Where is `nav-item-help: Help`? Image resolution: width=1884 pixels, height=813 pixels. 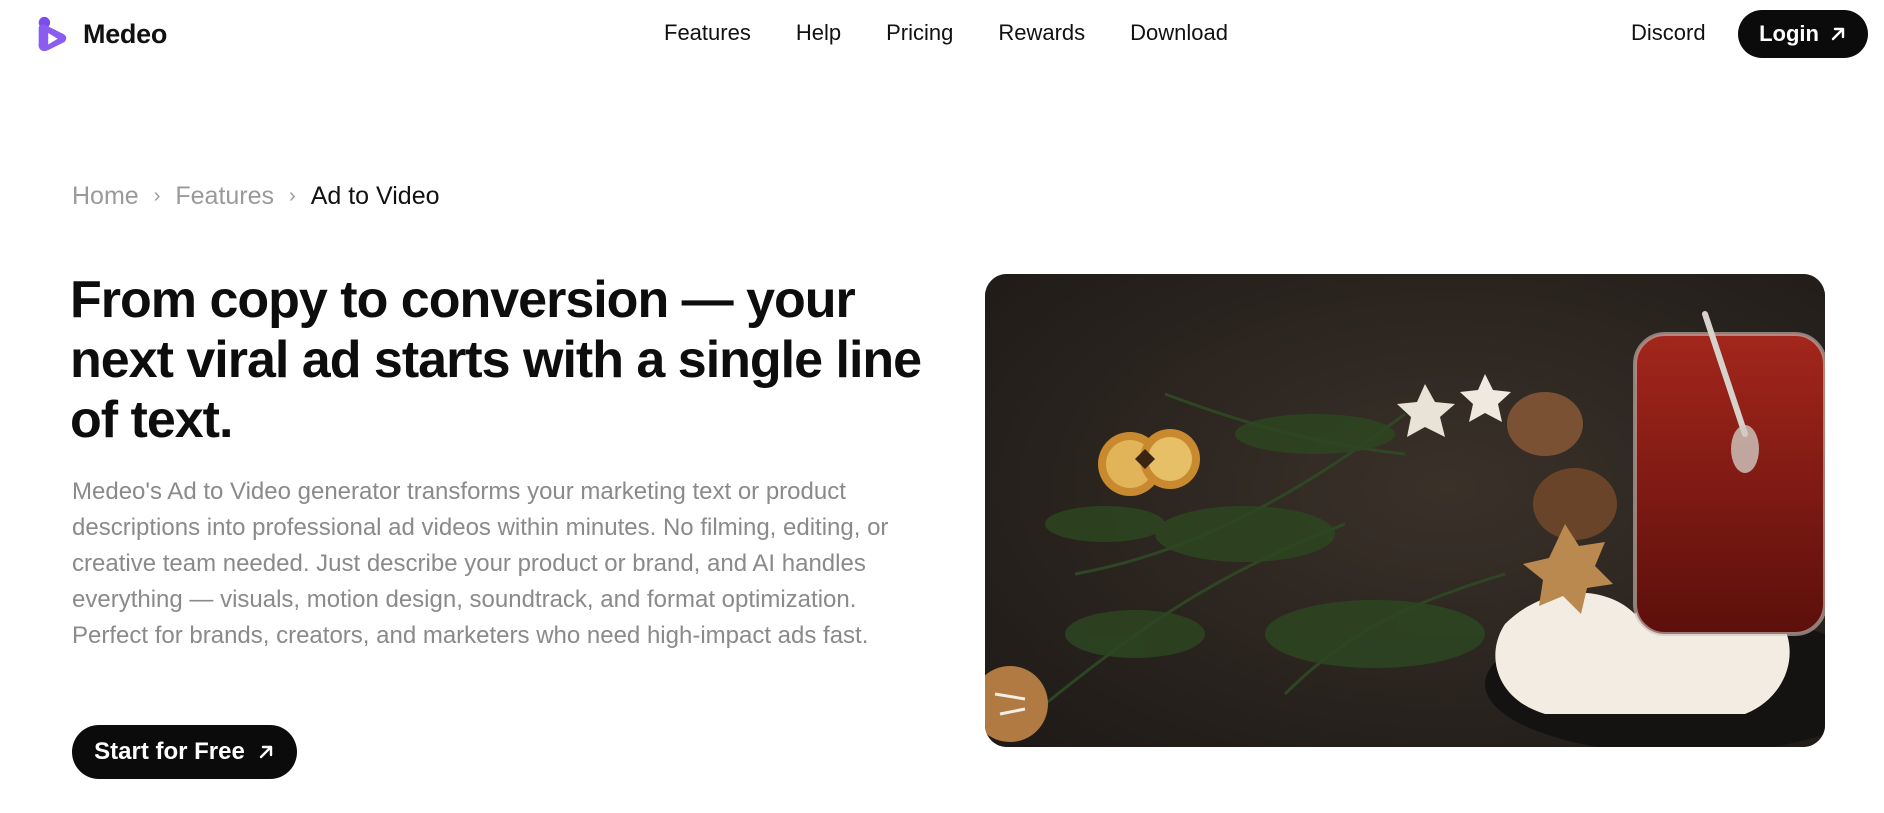 nav-item-help: Help is located at coordinates (818, 33).